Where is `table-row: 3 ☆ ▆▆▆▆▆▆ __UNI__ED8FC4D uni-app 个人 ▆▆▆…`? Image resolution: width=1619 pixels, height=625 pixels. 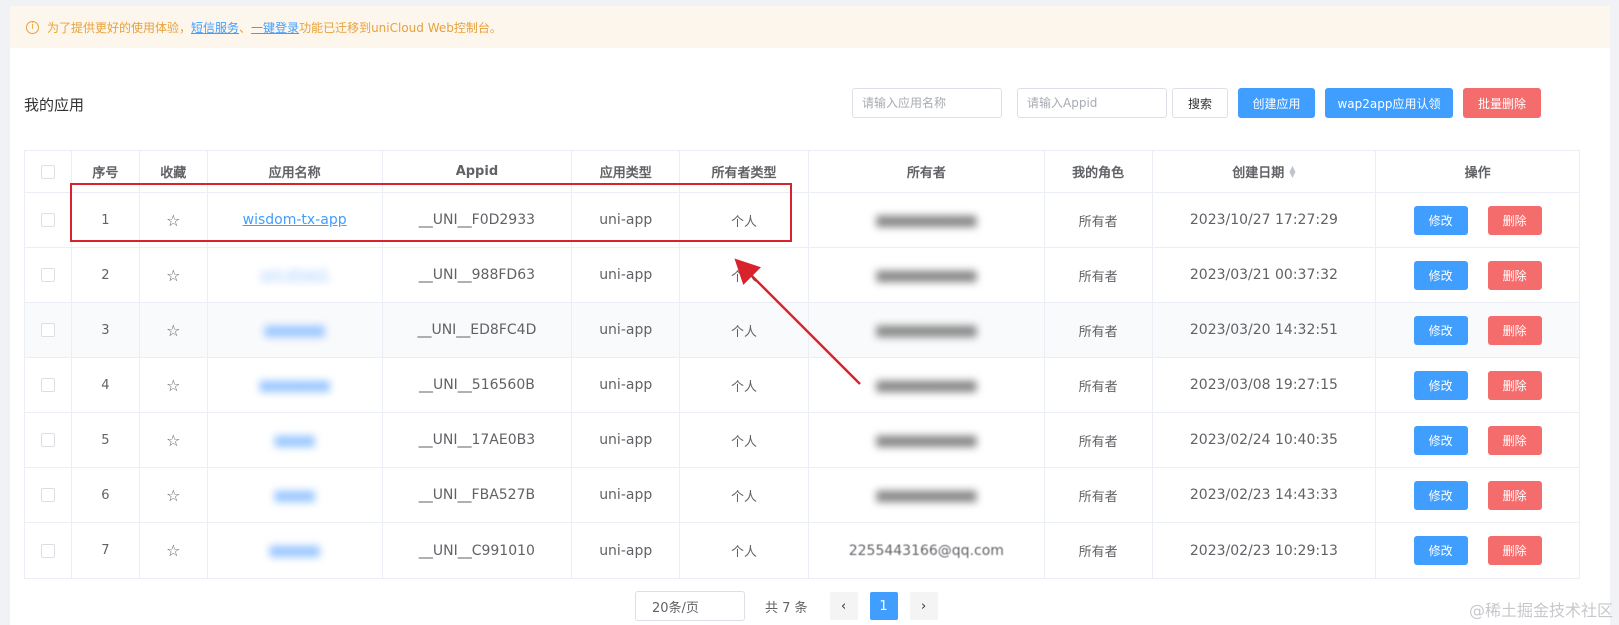 table-row: 3 ☆ ▆▆▆▆▆▆ __UNI__ED8FC4D uni-app 个人 ▆▆▆… is located at coordinates (802, 330).